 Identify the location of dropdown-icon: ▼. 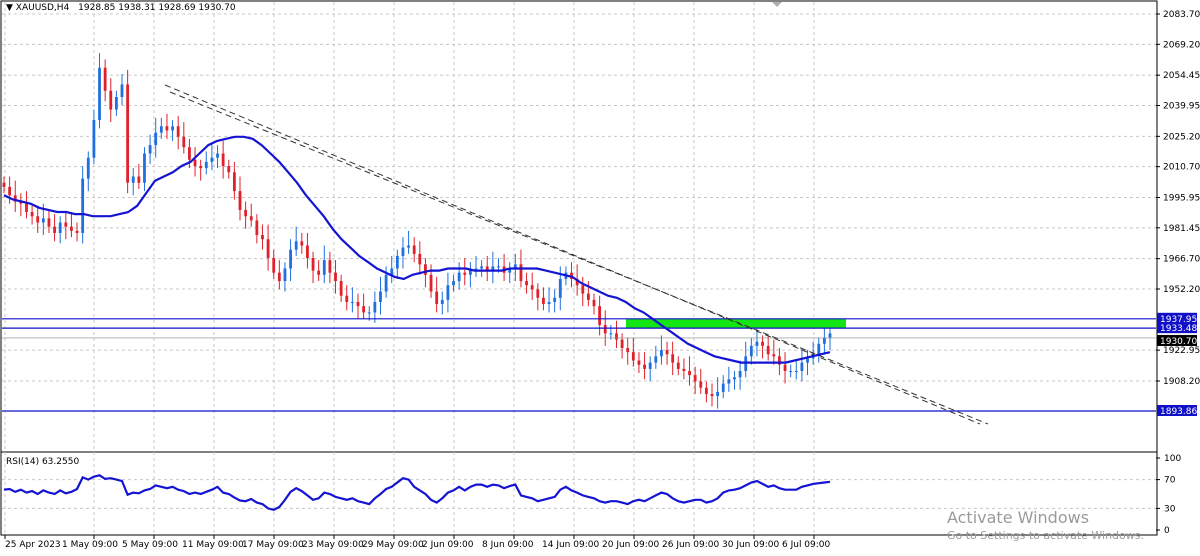
(11, 8).